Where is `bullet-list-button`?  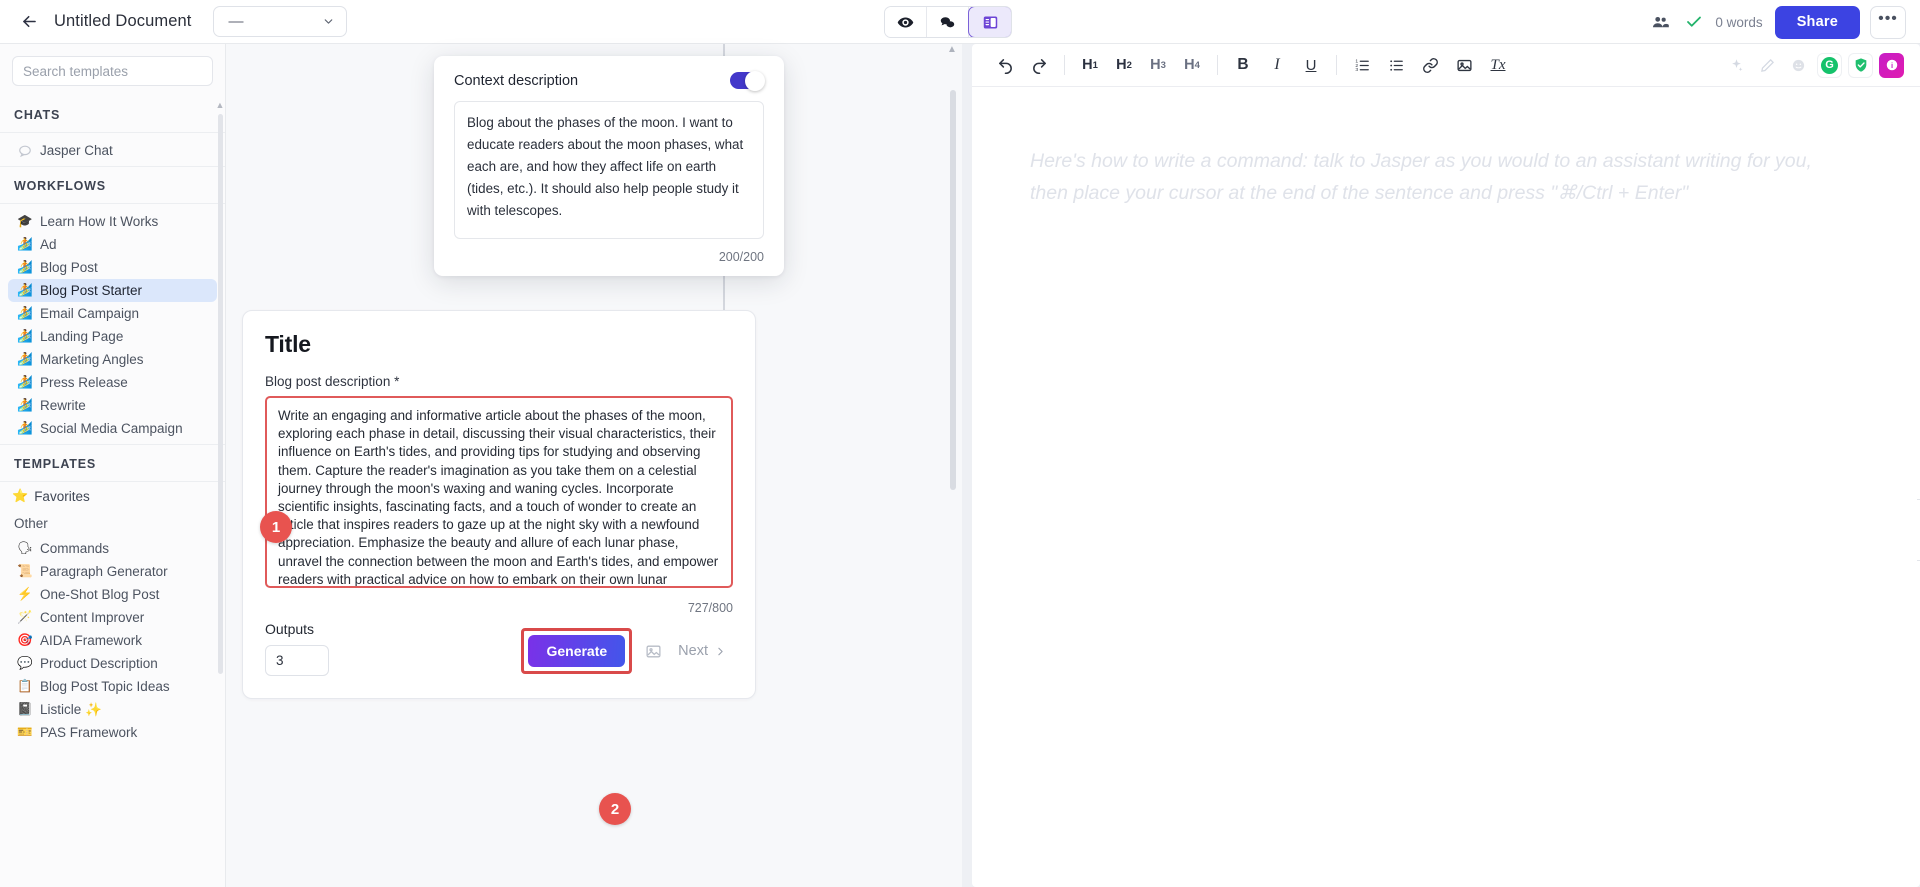
bullet-list-button is located at coordinates (1396, 65).